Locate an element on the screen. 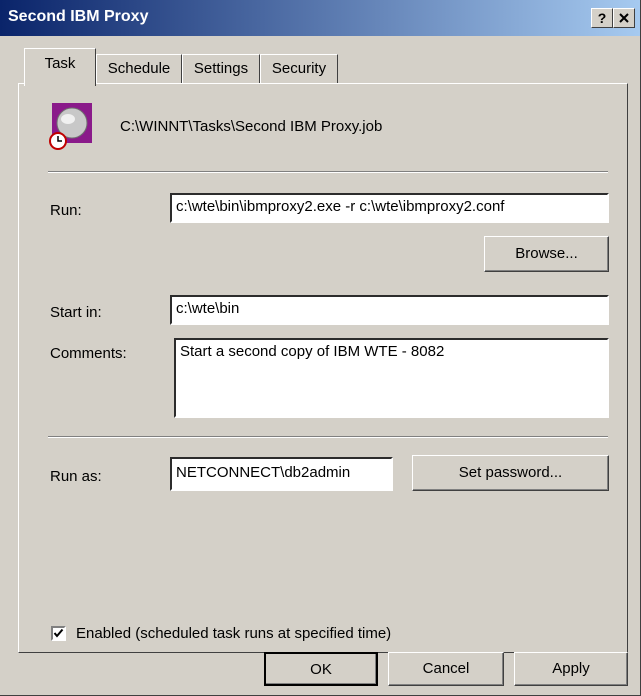  task-file-path: C:\WINNT\Tasks\Second IBM Proxy.job is located at coordinates (251, 126).